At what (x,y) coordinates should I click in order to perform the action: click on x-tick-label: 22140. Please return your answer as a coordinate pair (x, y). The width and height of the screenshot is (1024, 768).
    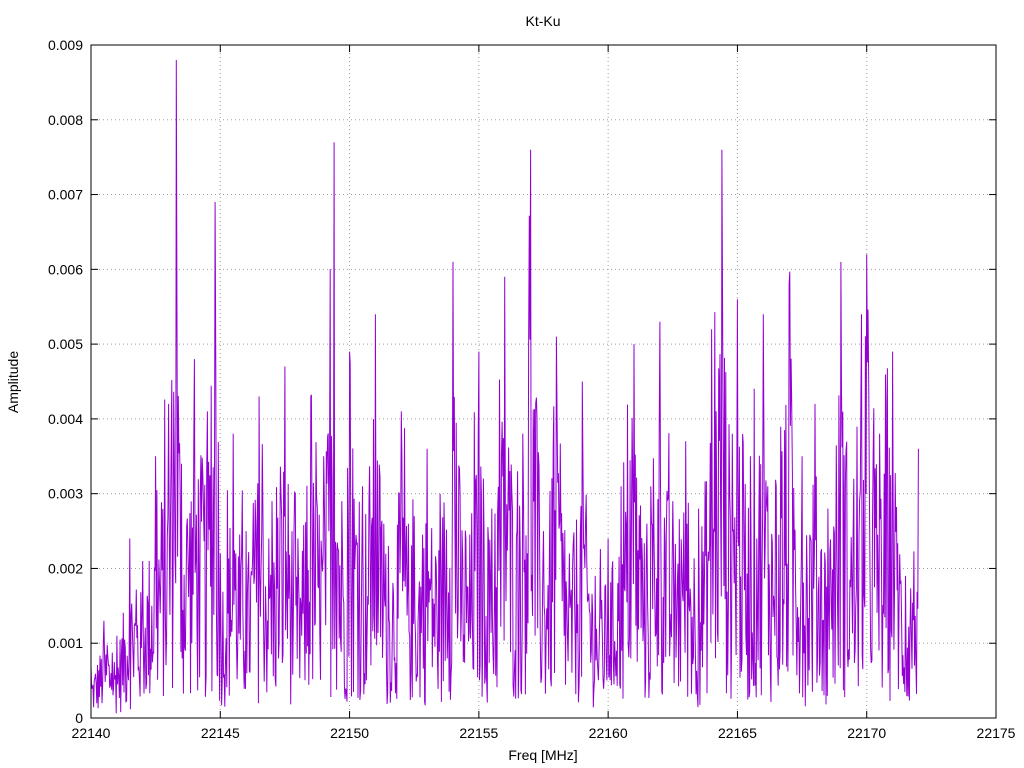
    Looking at the image, I should click on (91, 733).